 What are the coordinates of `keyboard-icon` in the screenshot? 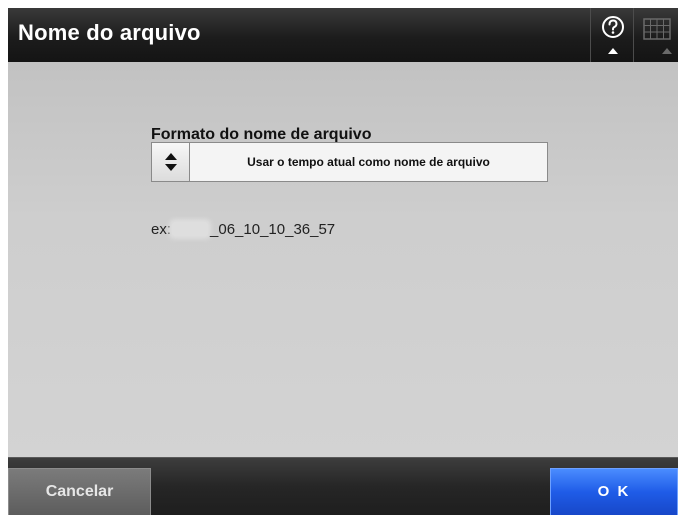 It's located at (657, 36).